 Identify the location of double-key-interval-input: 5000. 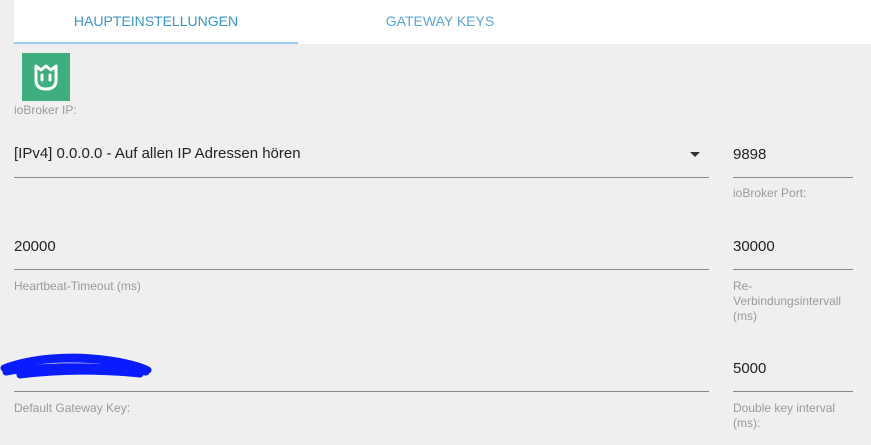
(749, 369).